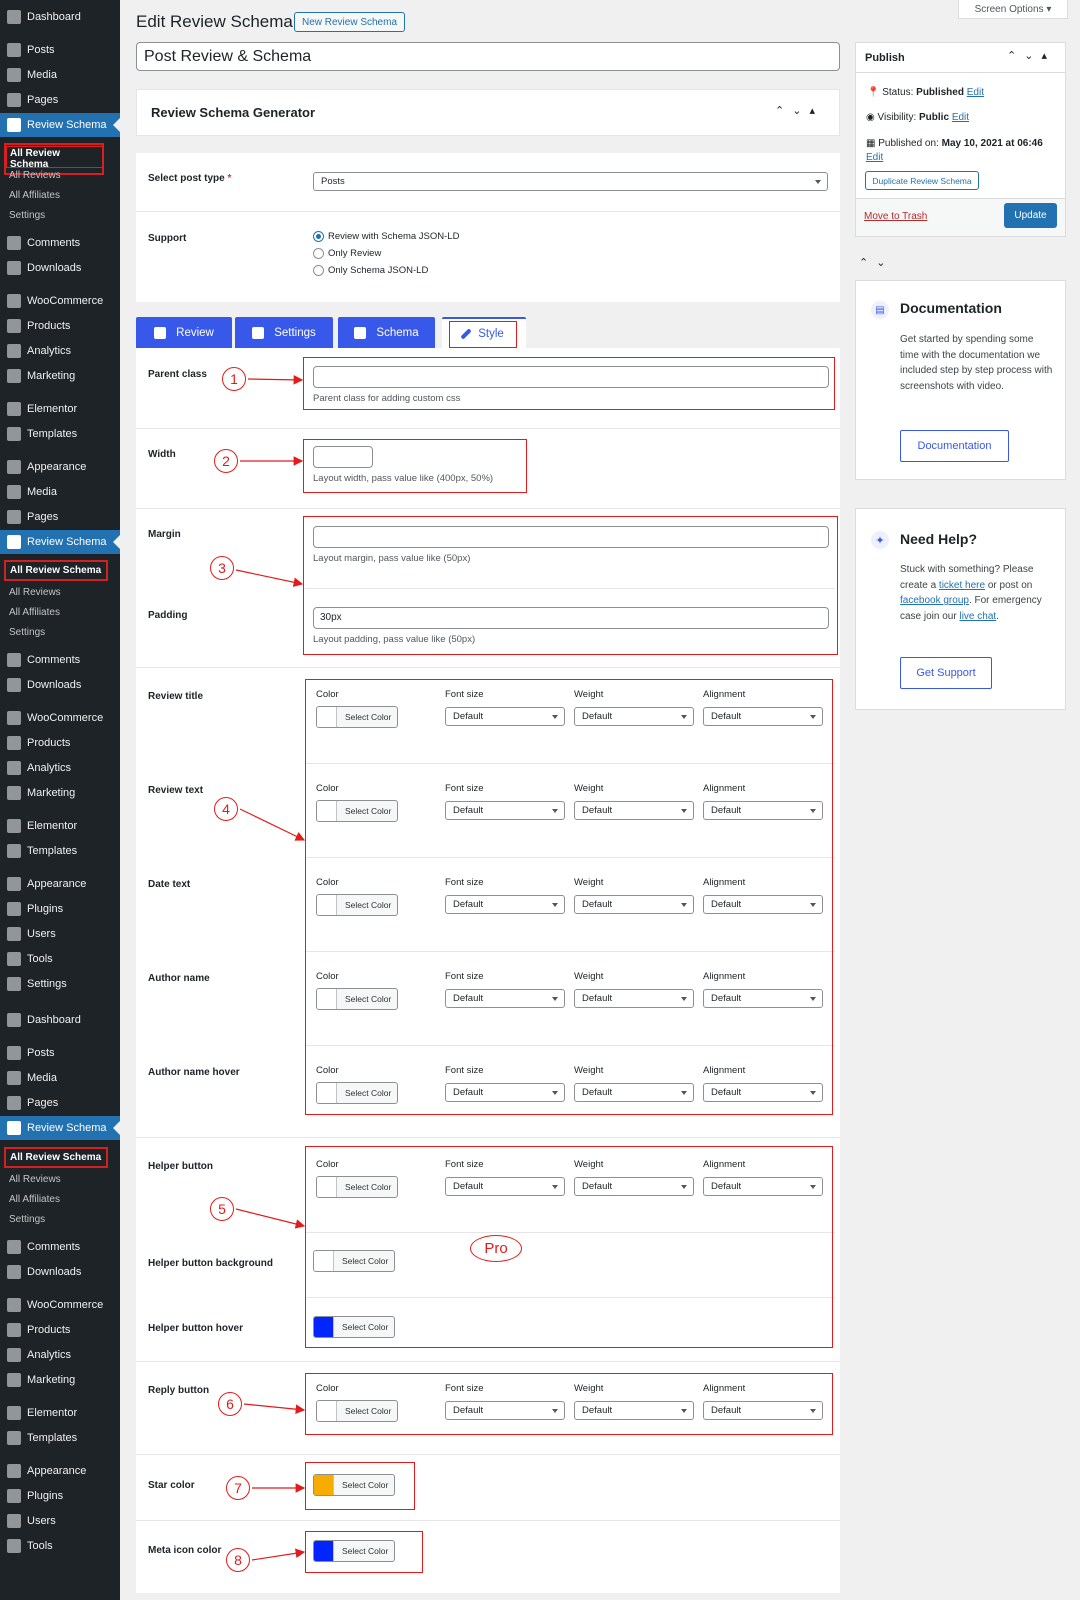  Describe the element at coordinates (238, 1560) in the screenshot. I see `annotation-number: 8` at that location.